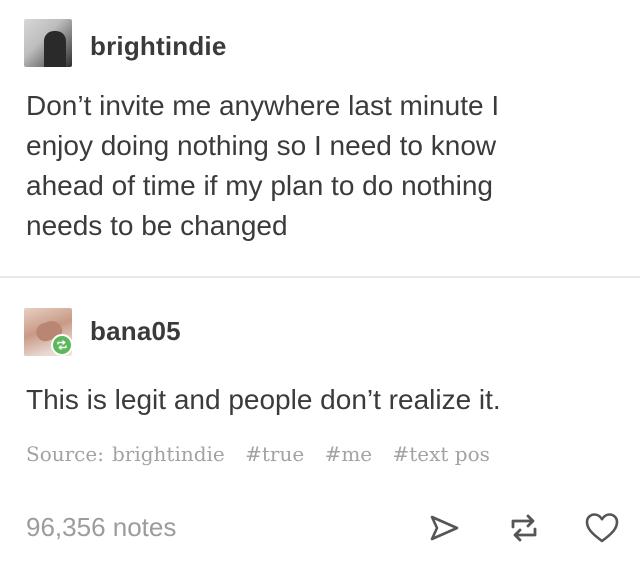 Image resolution: width=640 pixels, height=568 pixels. I want to click on source-label: Source:, so click(65, 454).